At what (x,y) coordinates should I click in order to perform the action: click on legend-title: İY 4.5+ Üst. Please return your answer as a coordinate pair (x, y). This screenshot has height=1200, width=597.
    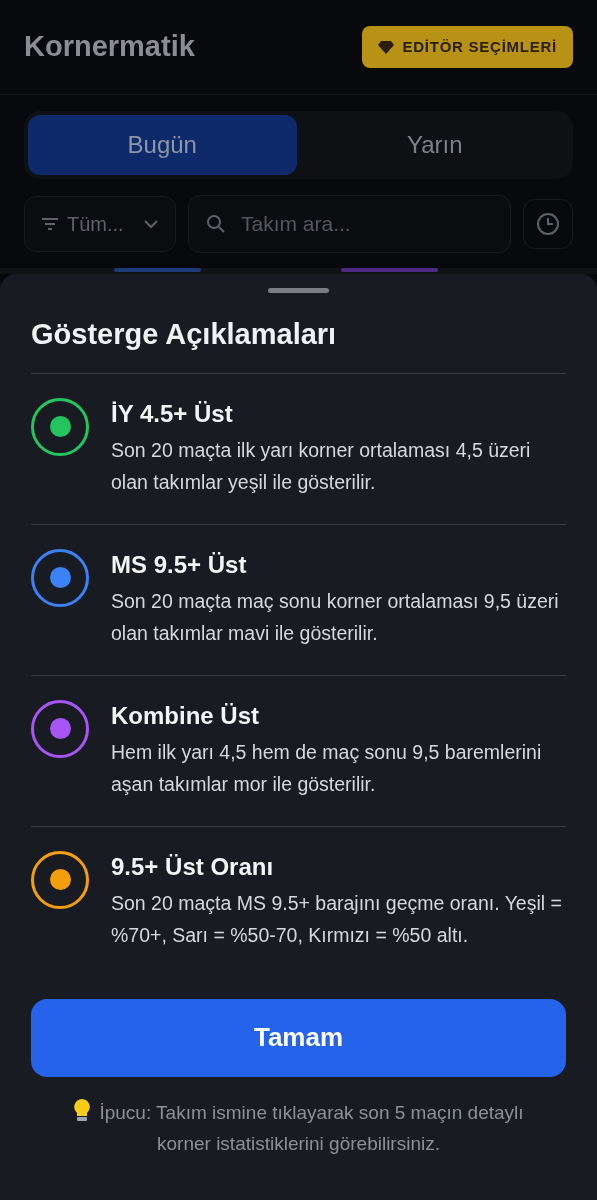
    Looking at the image, I should click on (172, 413).